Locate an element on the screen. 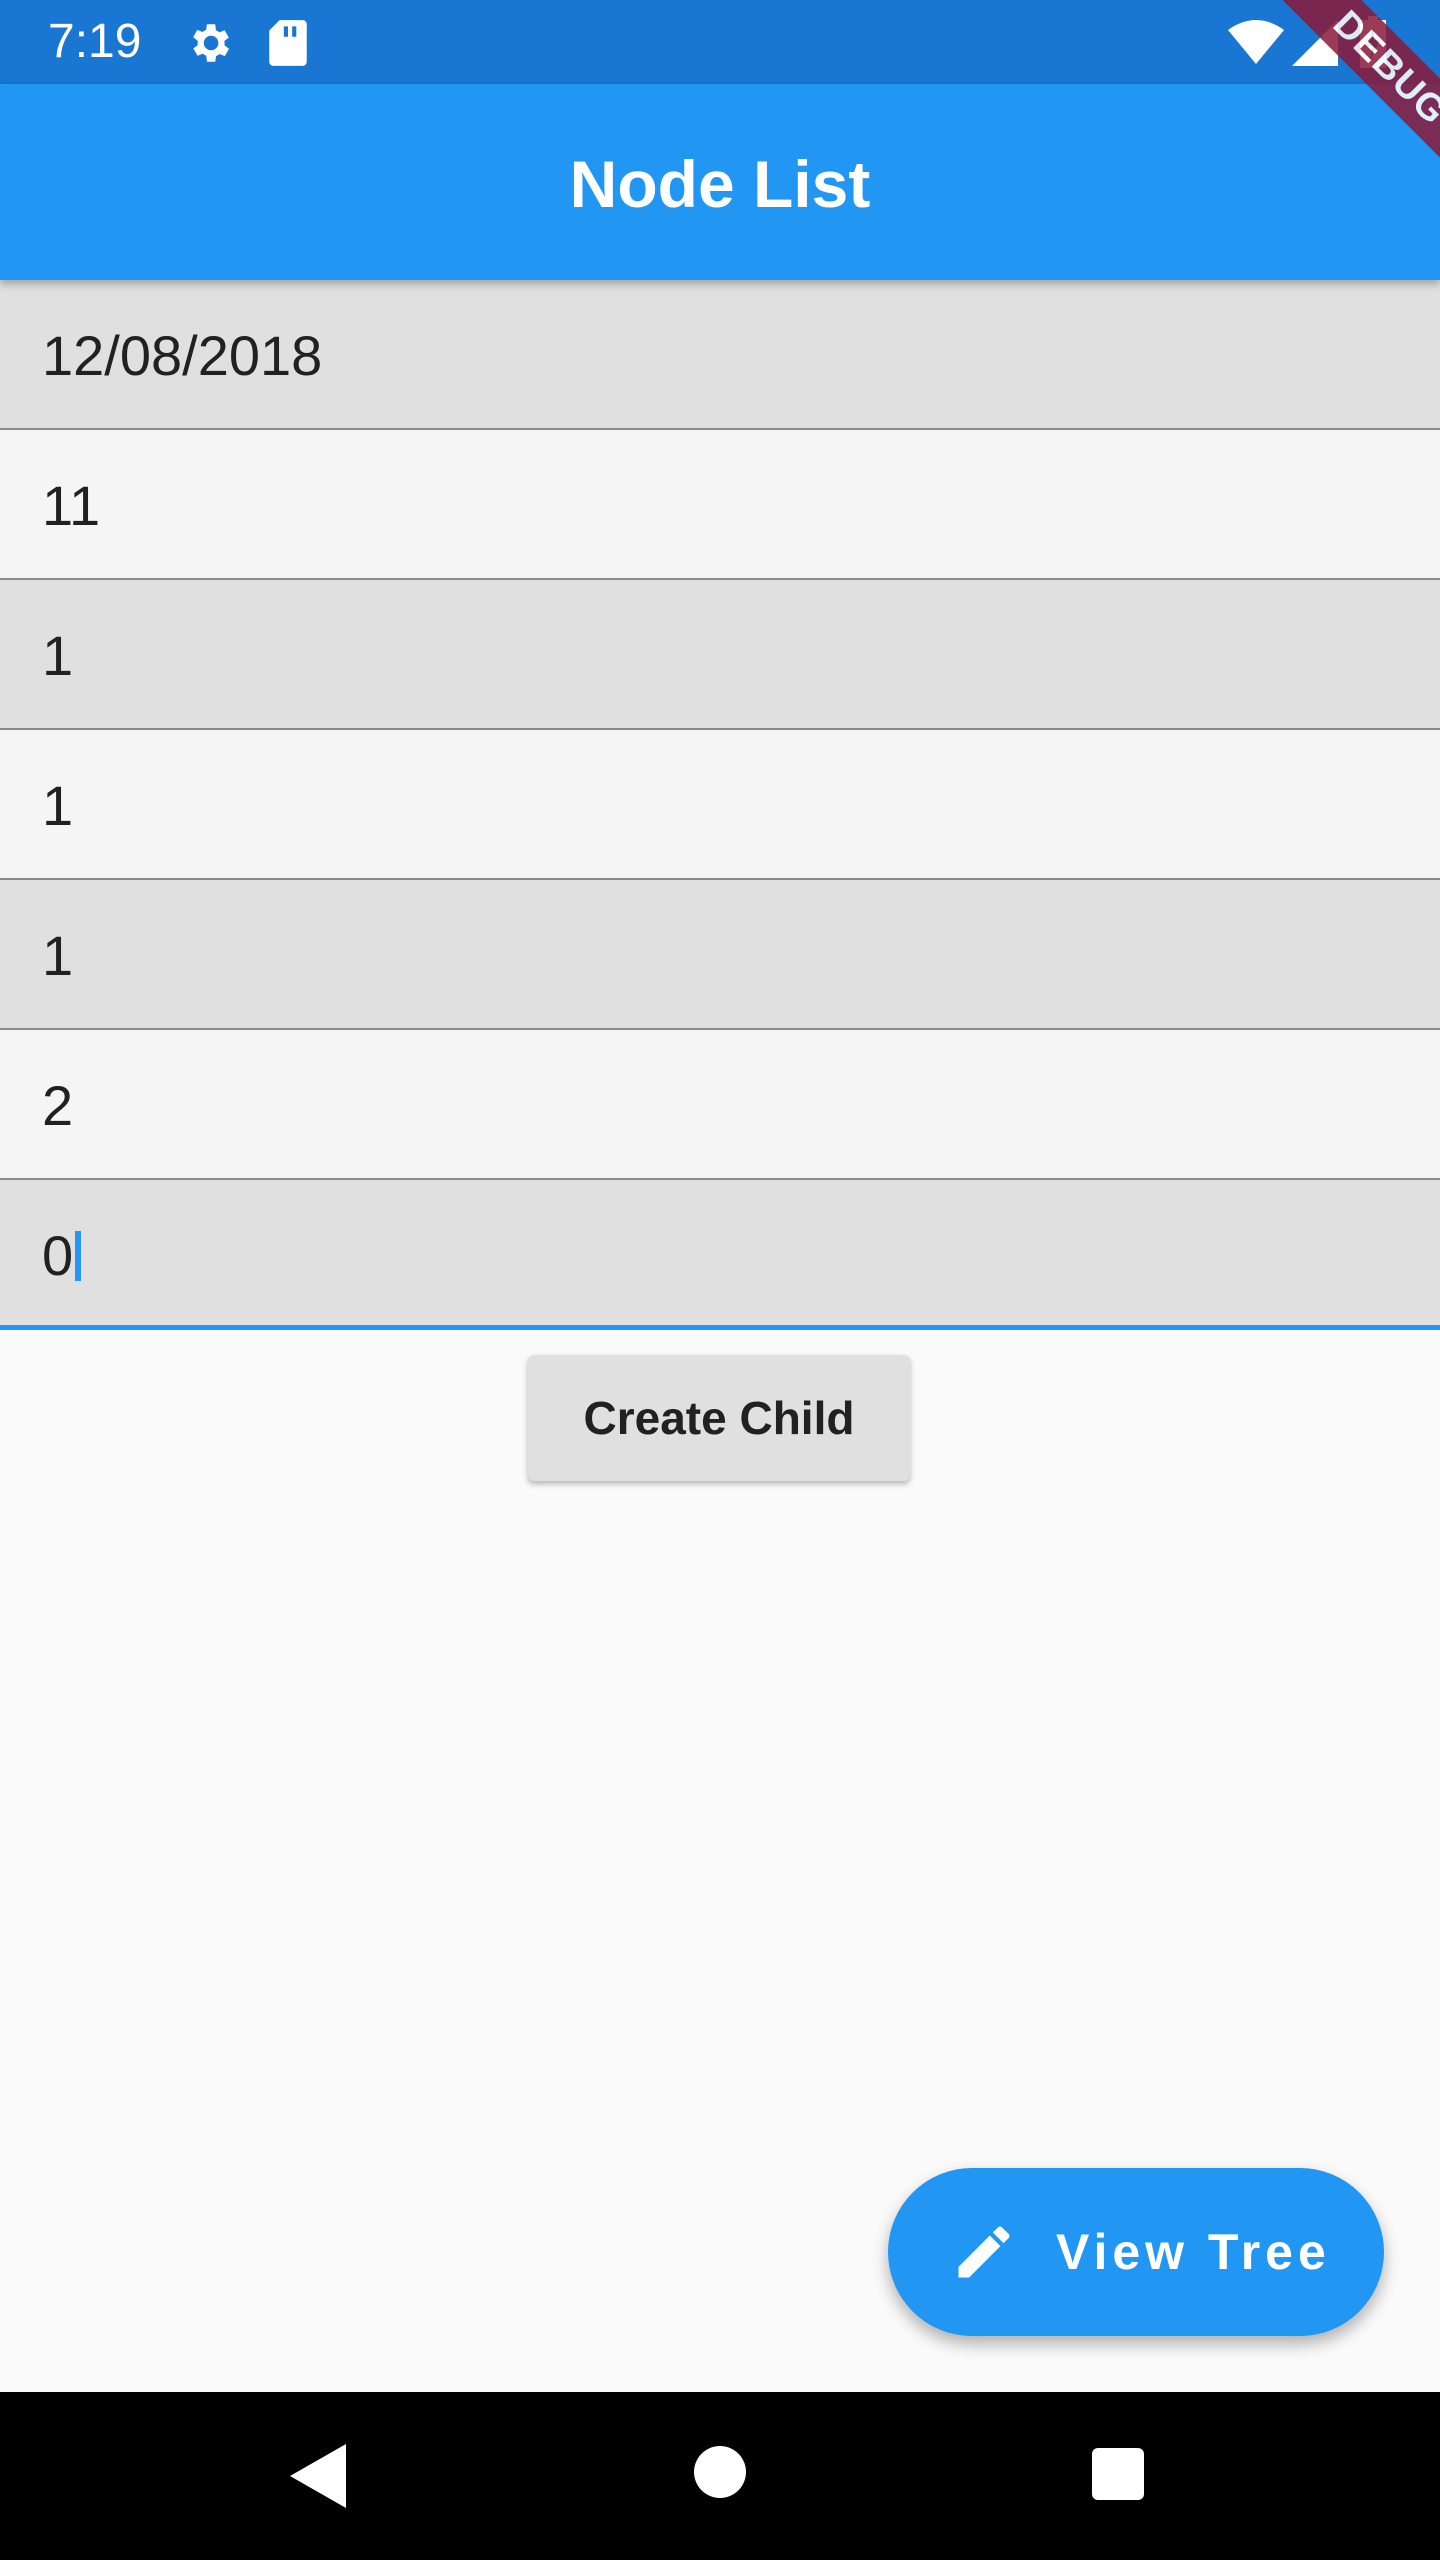 This screenshot has height=2560, width=1440. app-bar: Node List is located at coordinates (720, 182).